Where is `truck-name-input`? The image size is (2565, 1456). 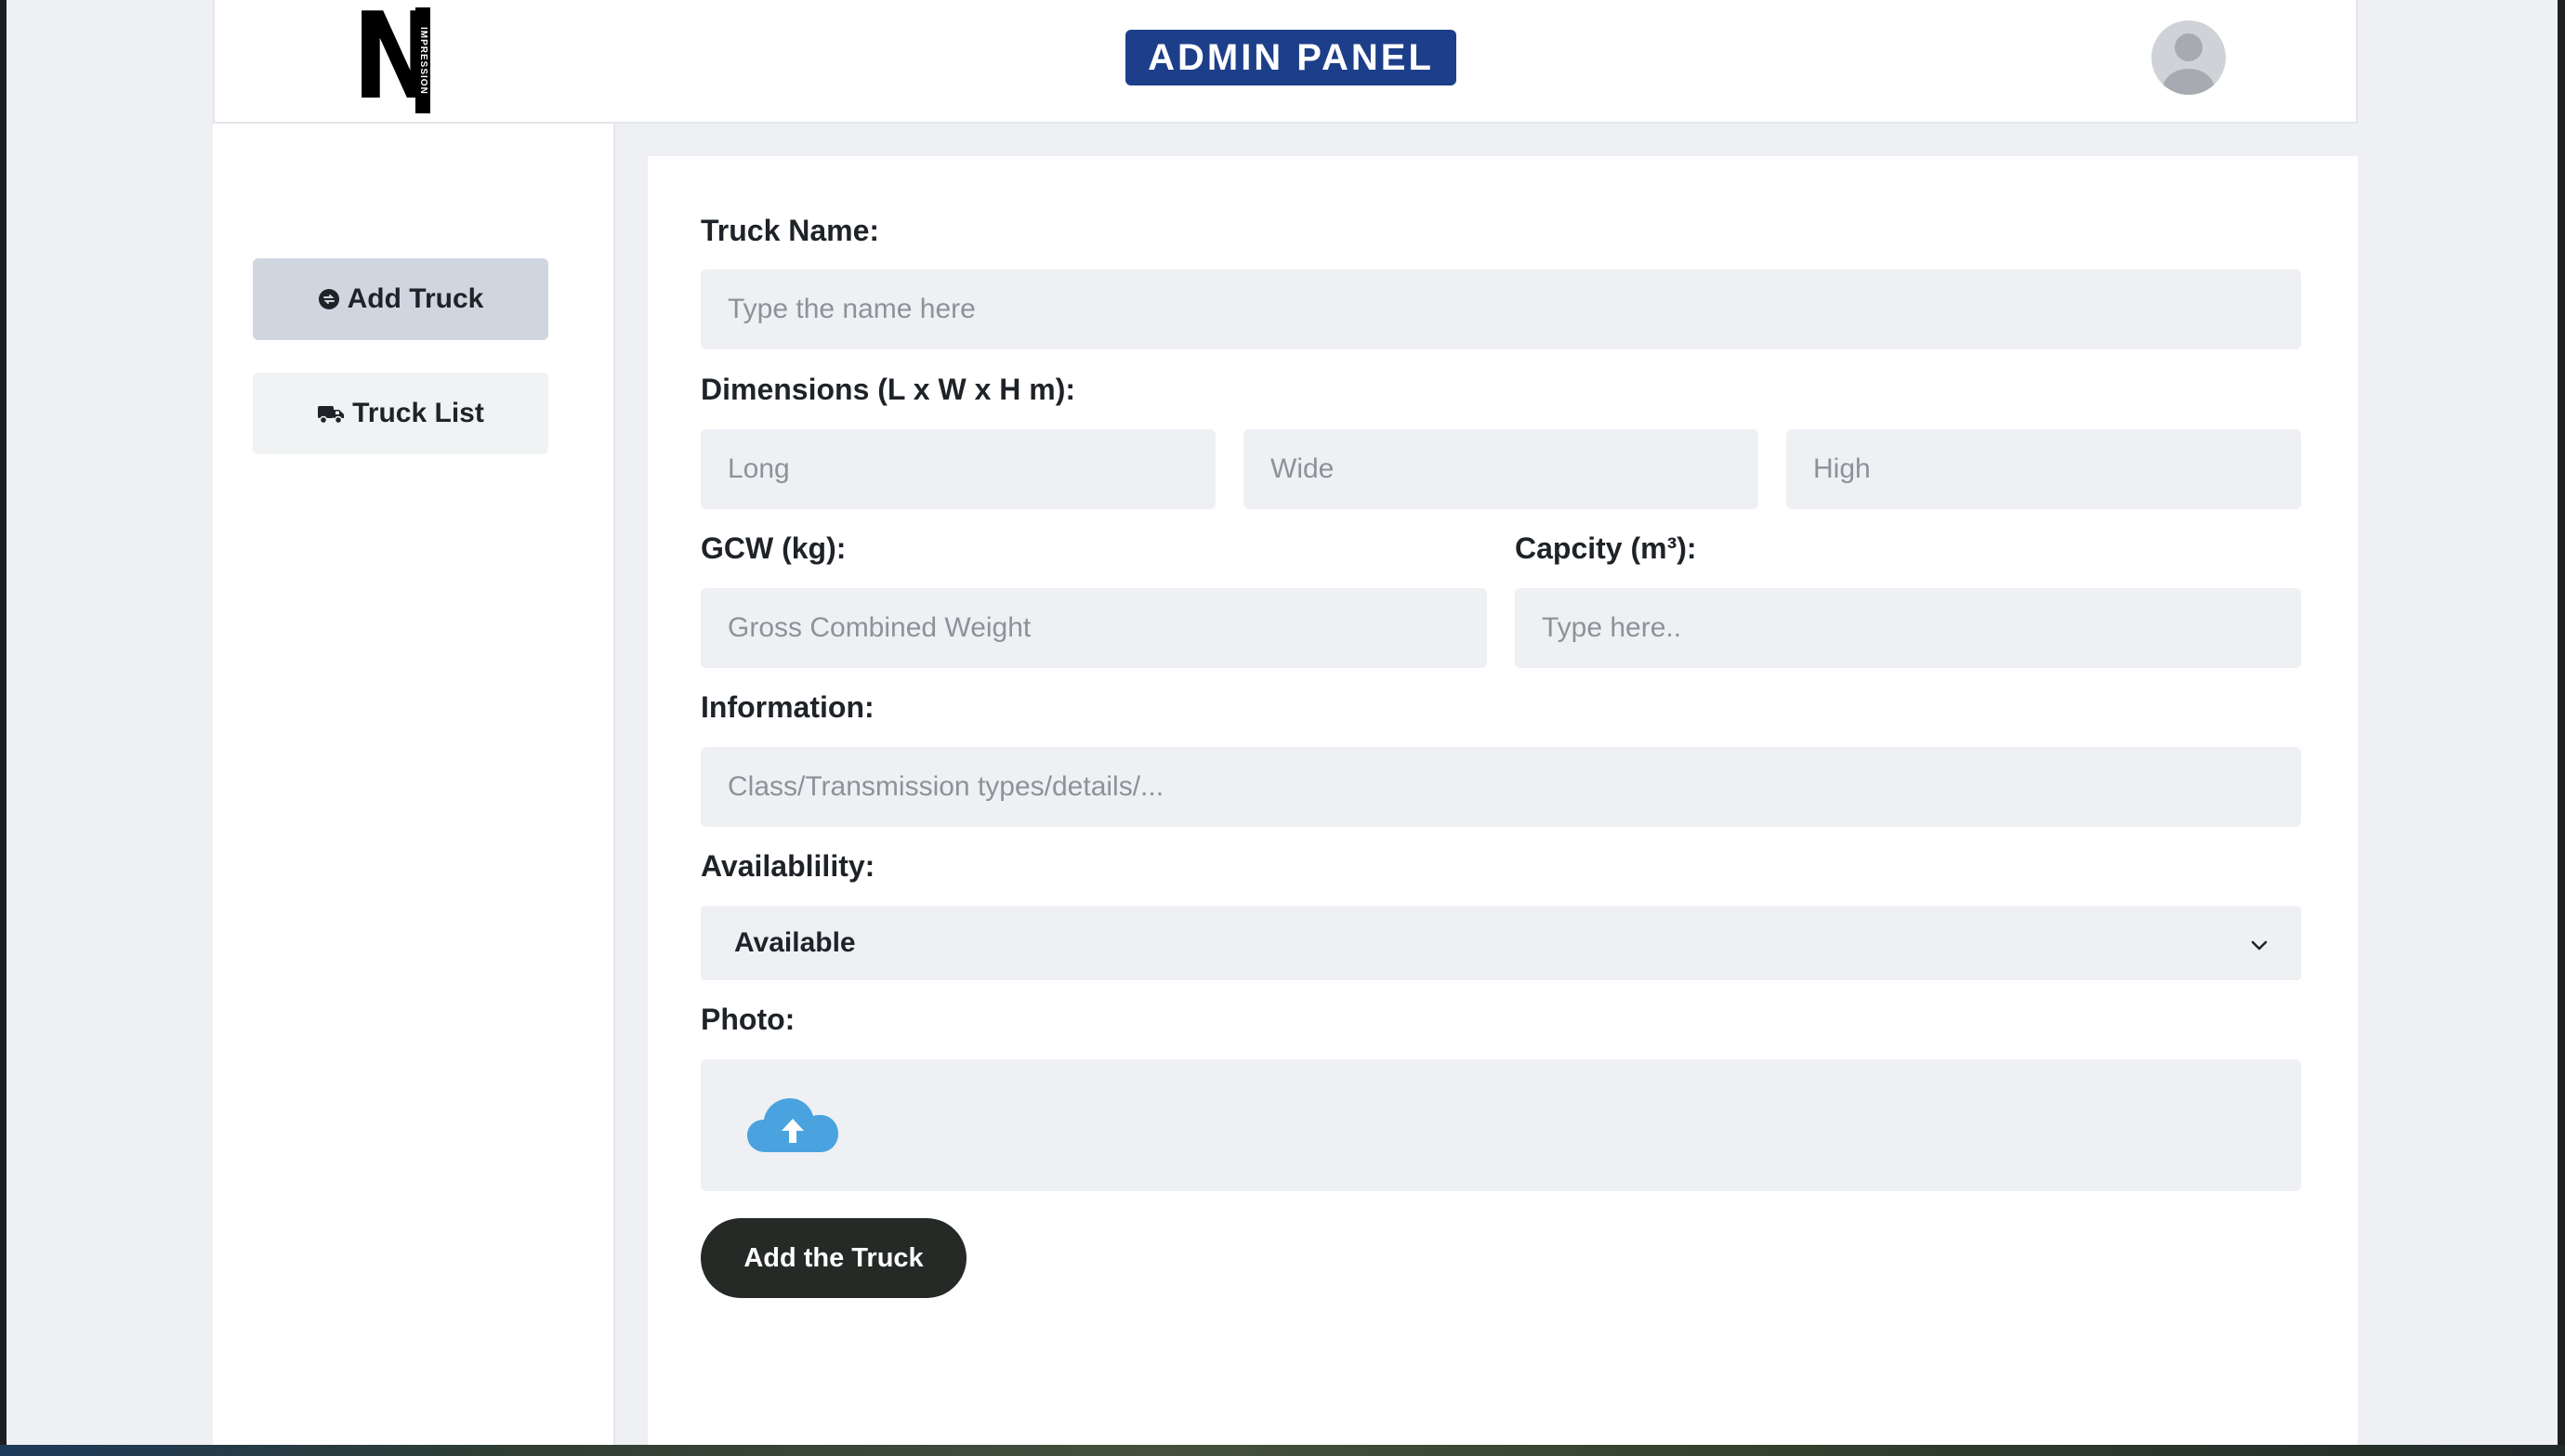 truck-name-input is located at coordinates (1501, 309).